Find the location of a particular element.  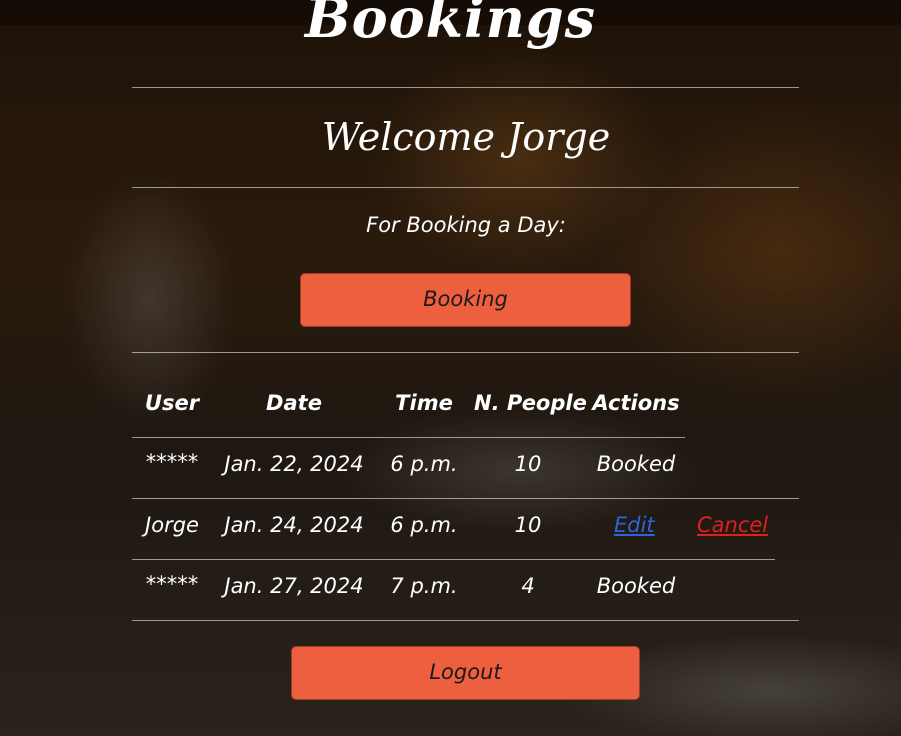

column-header-date: Date is located at coordinates (294, 403).